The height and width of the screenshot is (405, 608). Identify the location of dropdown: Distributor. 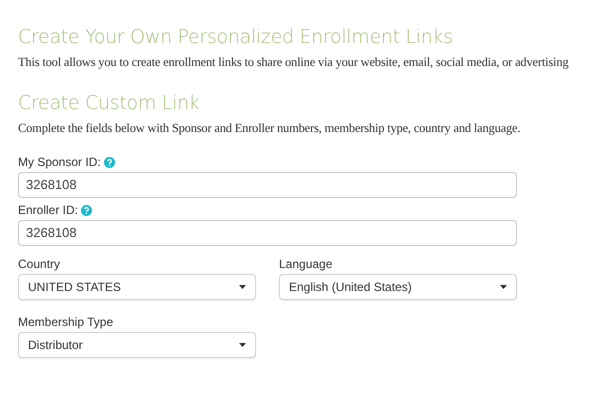
(137, 345).